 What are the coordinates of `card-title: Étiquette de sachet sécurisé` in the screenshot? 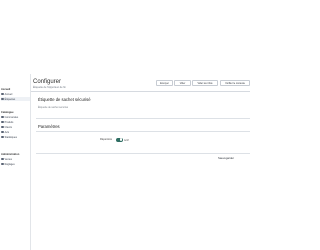 It's located at (64, 99).